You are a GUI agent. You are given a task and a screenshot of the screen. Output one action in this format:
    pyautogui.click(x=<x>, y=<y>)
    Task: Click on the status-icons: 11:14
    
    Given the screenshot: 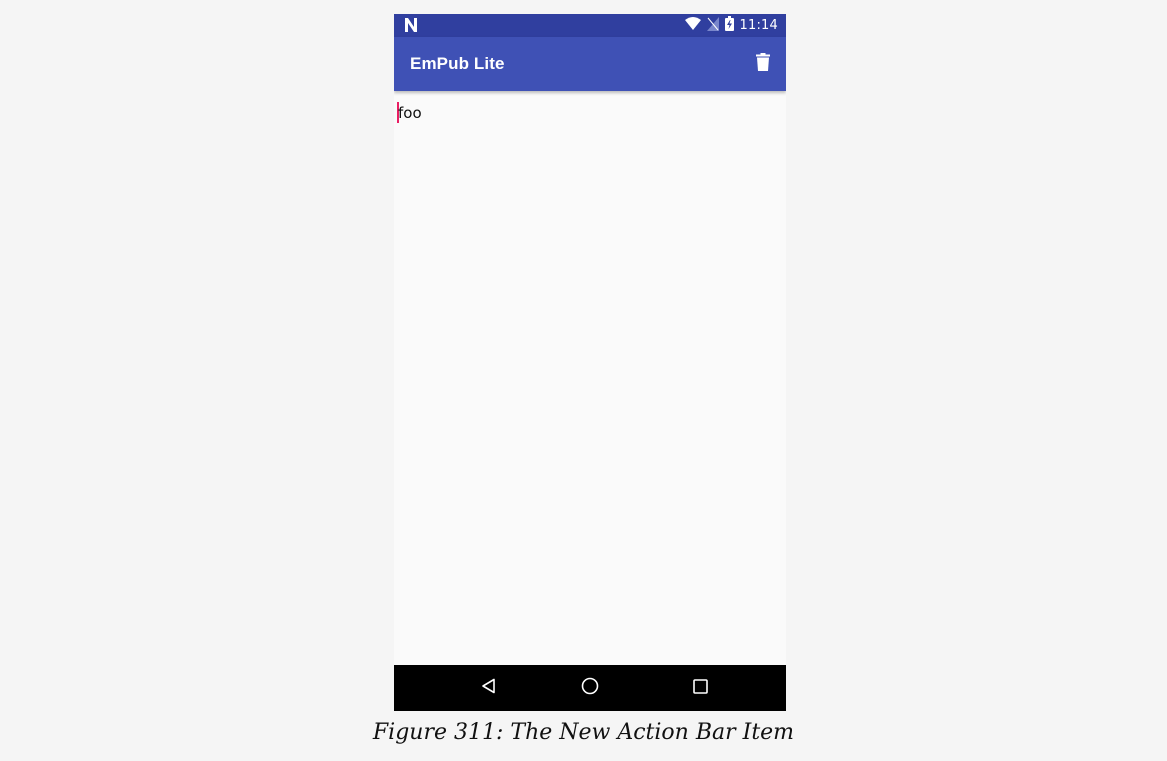 What is the action you would take?
    pyautogui.click(x=731, y=25)
    